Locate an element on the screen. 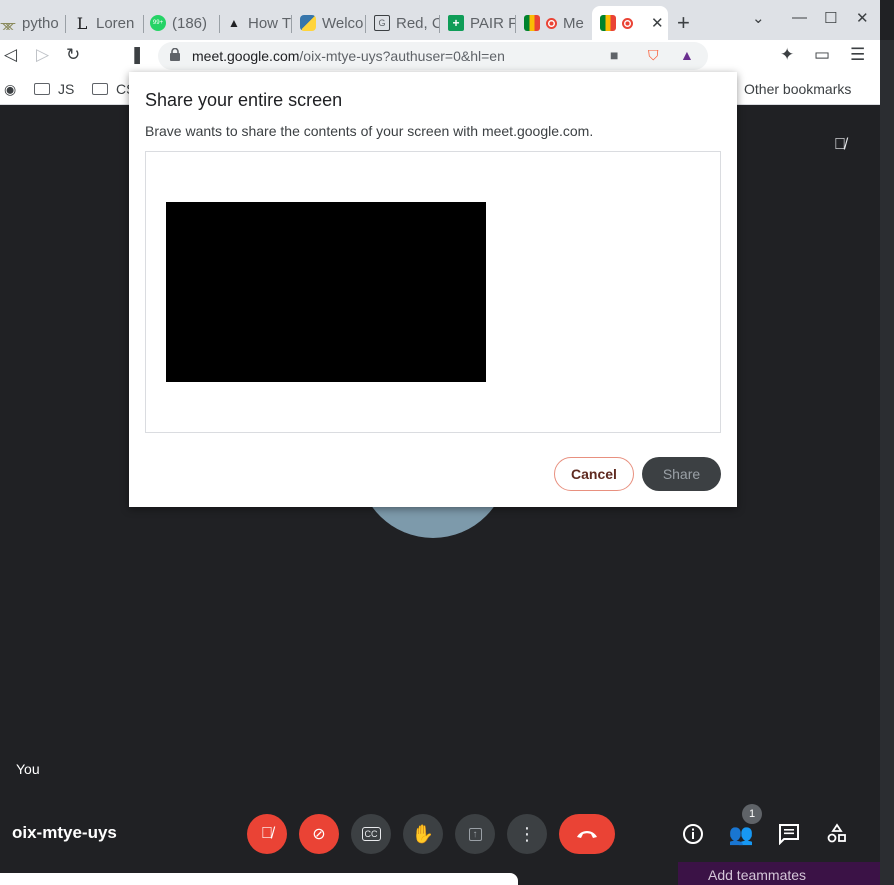  dialog-title: Share your entire screen is located at coordinates (244, 100).